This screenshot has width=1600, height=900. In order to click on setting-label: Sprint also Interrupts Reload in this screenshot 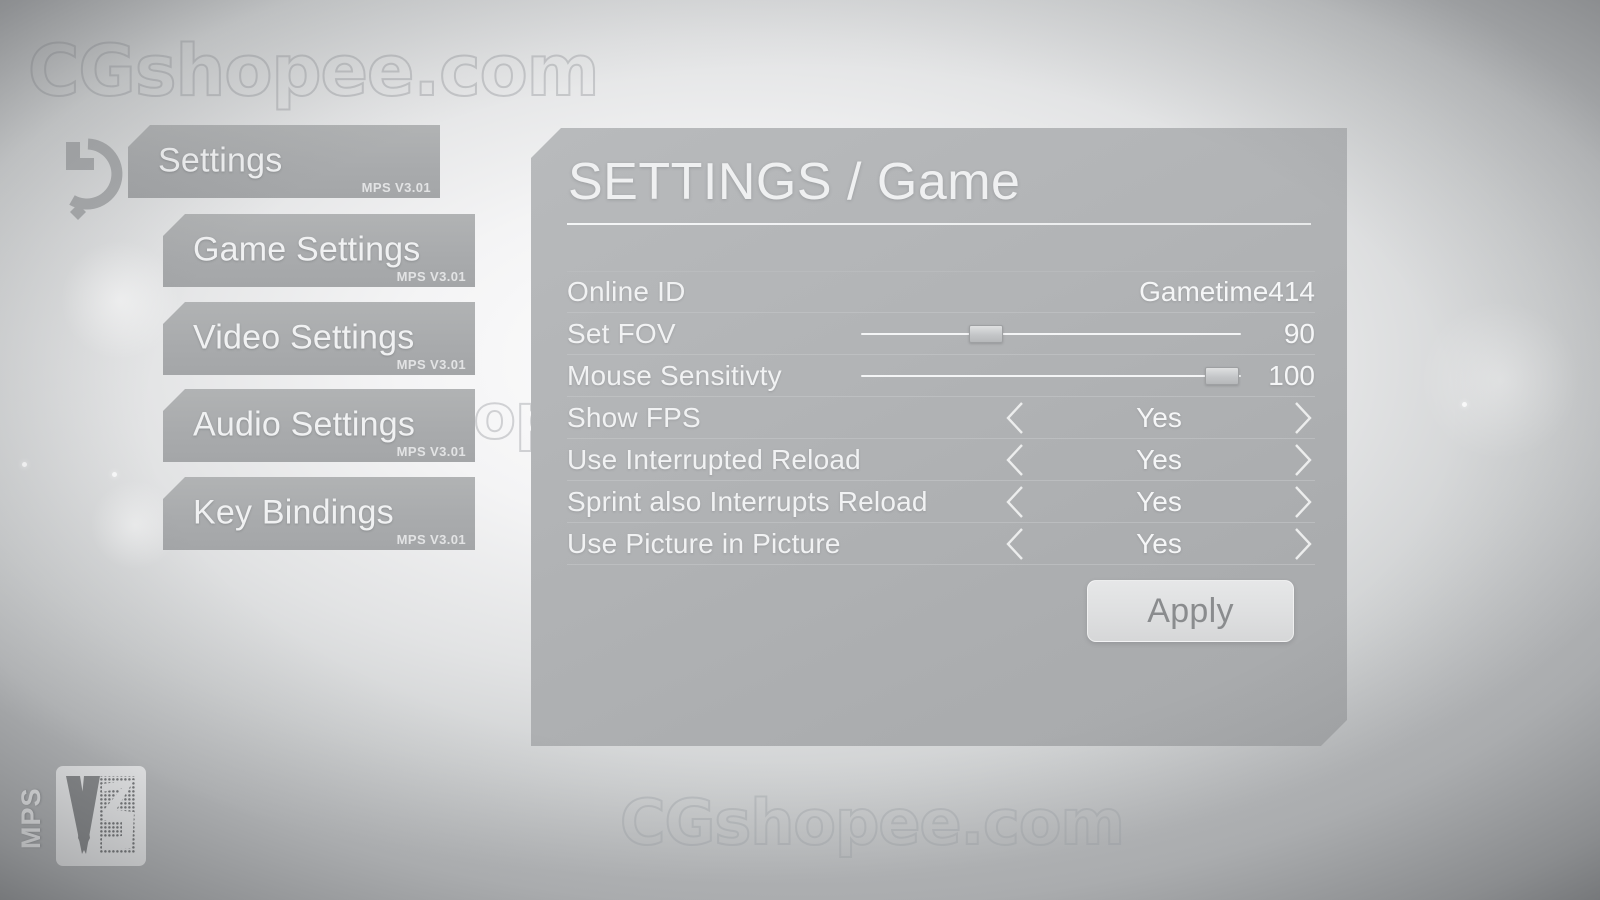, I will do `click(747, 501)`.